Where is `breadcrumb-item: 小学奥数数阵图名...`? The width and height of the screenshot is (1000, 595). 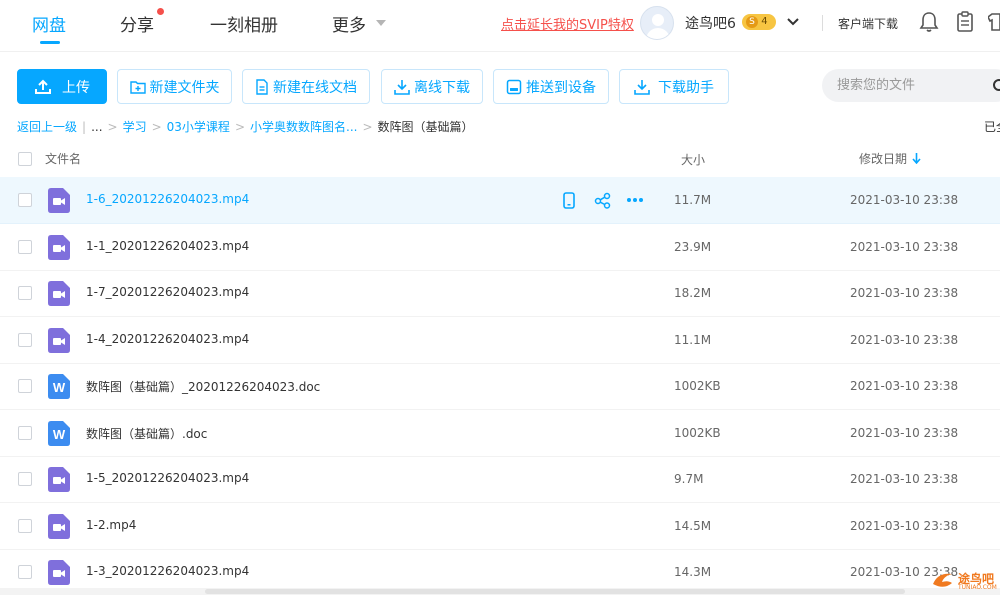 breadcrumb-item: 小学奥数数阵图名... is located at coordinates (303, 127).